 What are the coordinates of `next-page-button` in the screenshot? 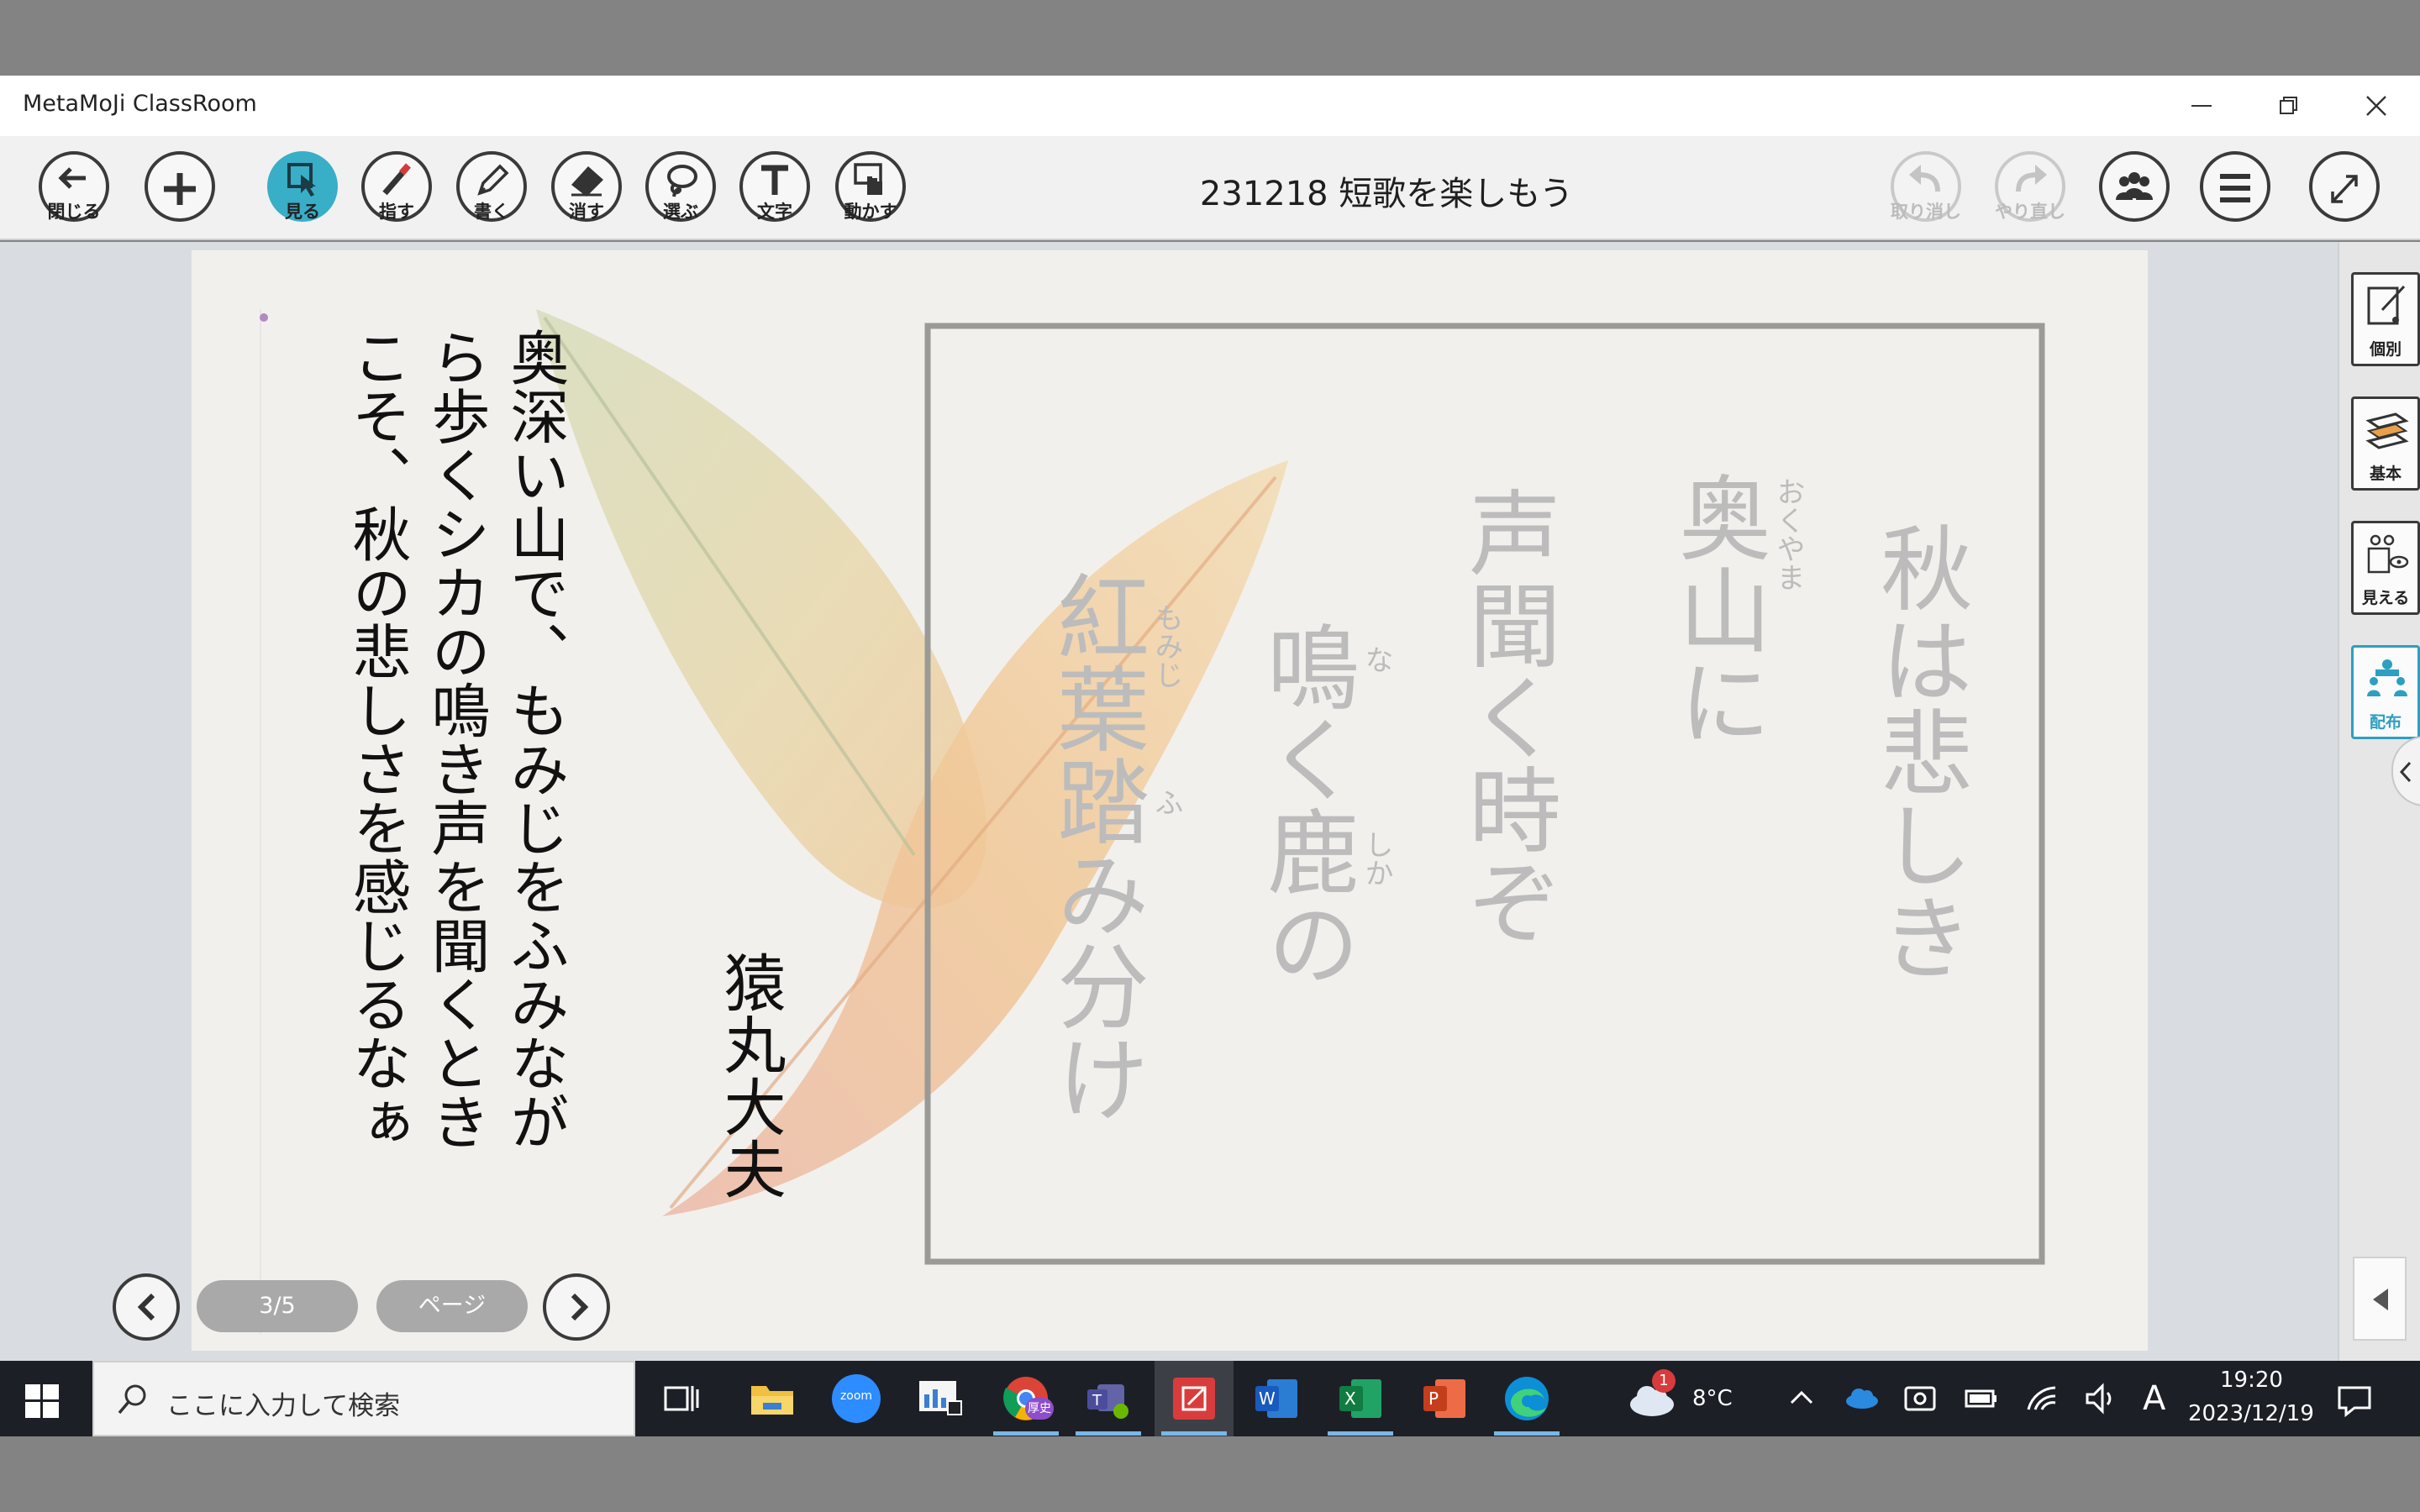 It's located at (576, 1307).